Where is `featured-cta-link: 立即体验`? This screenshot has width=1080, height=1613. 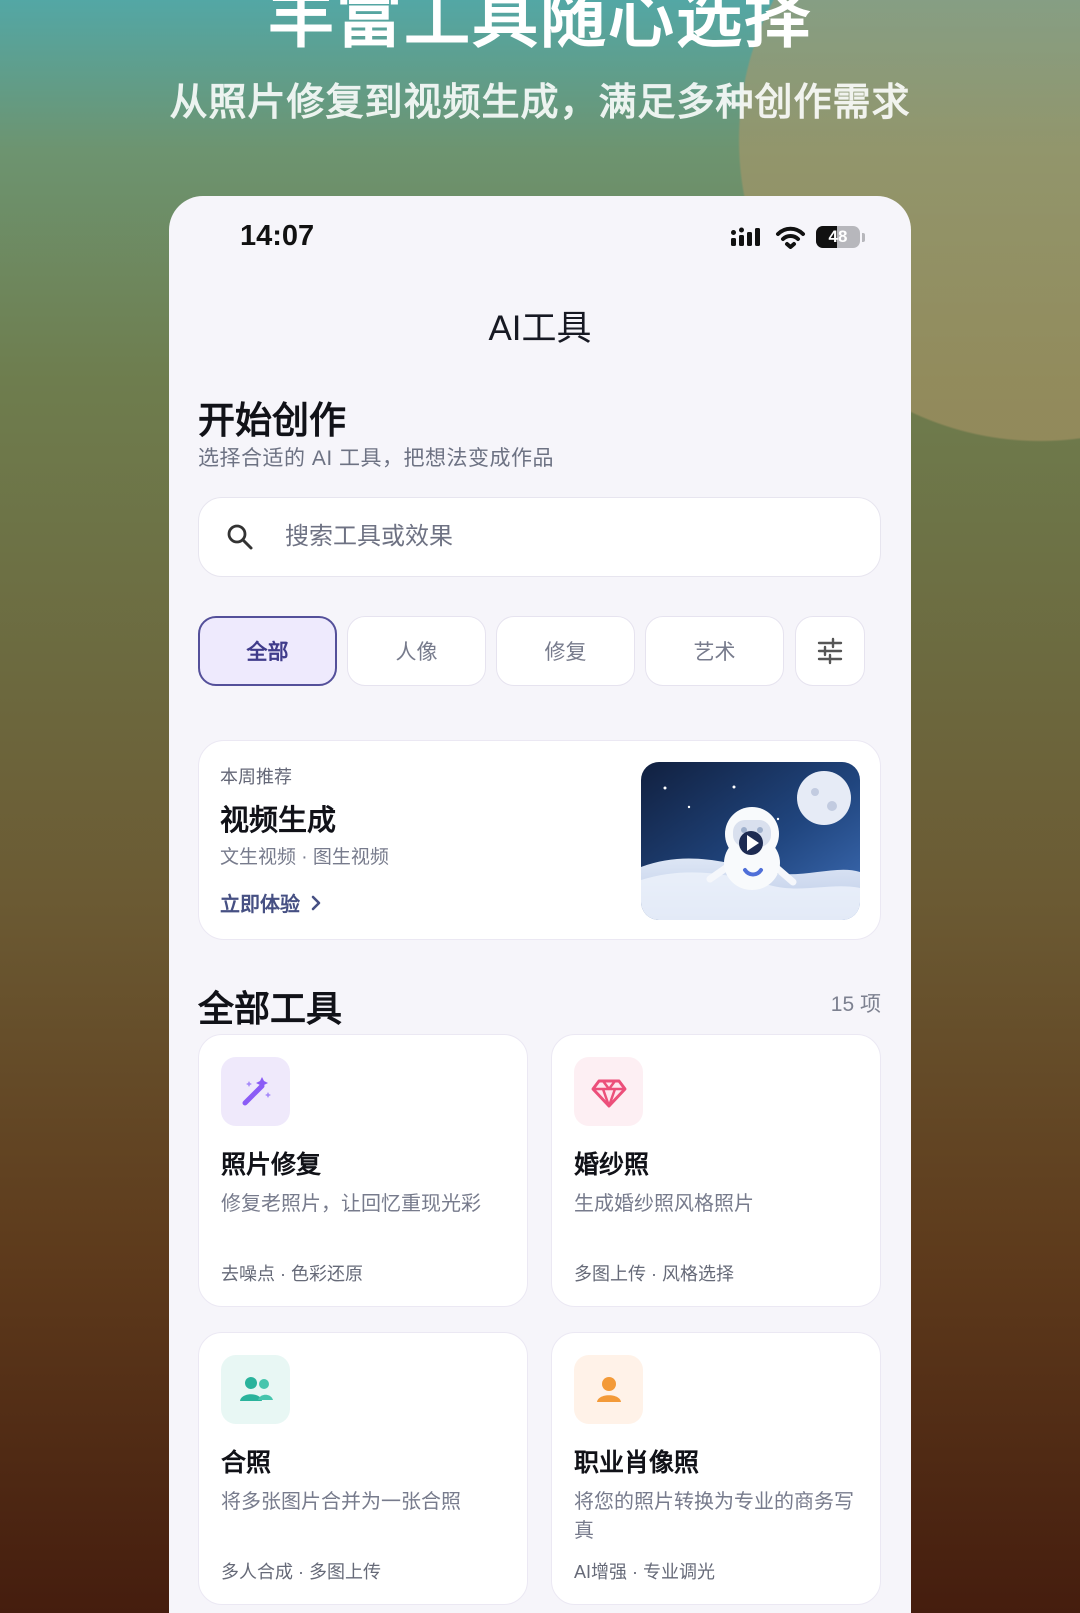 featured-cta-link: 立即体验 is located at coordinates (272, 902).